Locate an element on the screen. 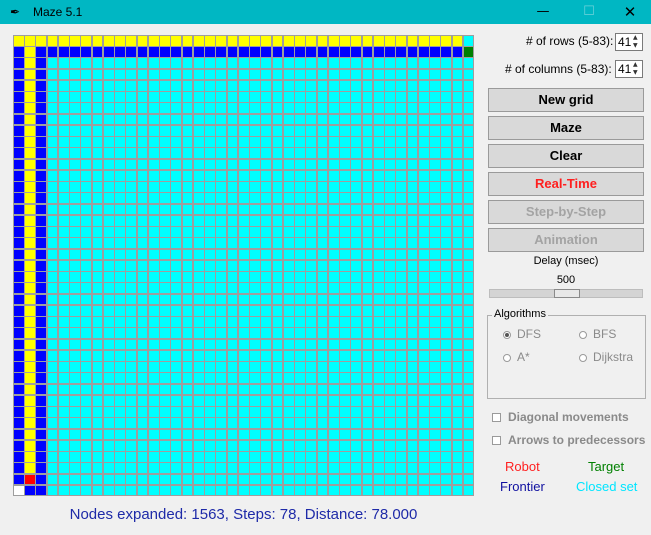 The height and width of the screenshot is (535, 651). maze-button: Maze is located at coordinates (566, 128).